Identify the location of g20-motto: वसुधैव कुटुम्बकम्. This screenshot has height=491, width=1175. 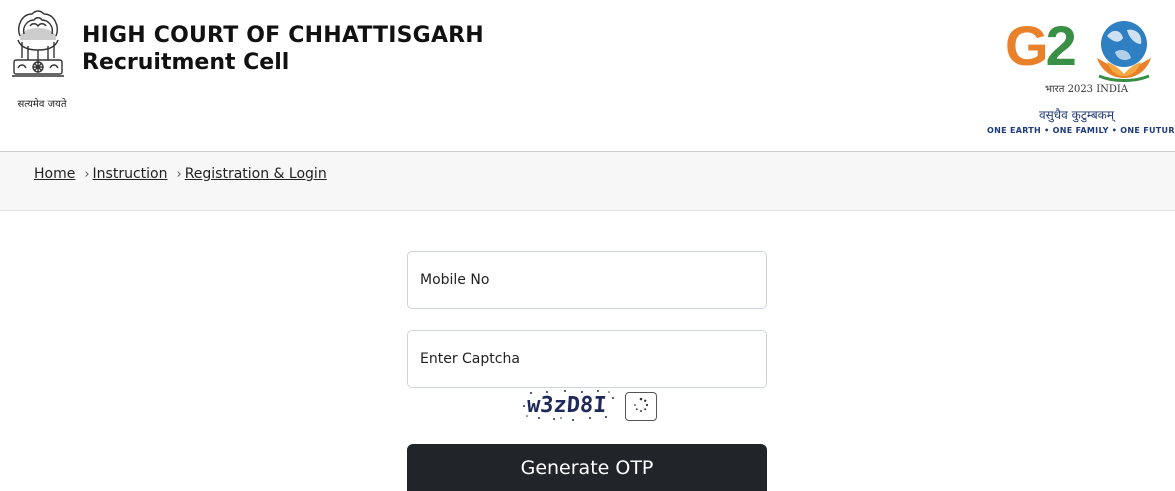
(1077, 115).